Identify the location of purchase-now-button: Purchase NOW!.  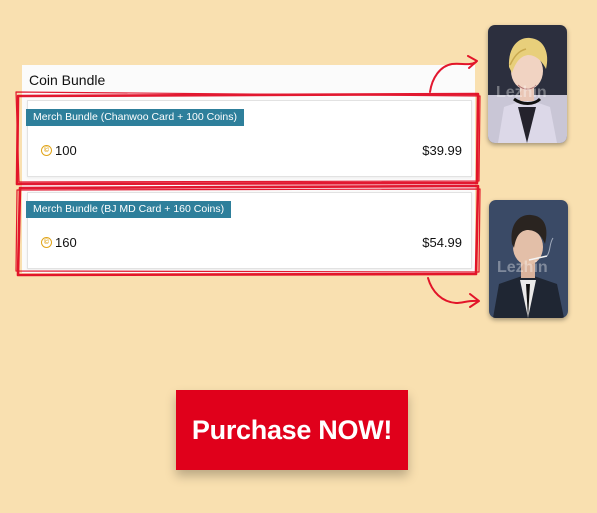
(292, 430).